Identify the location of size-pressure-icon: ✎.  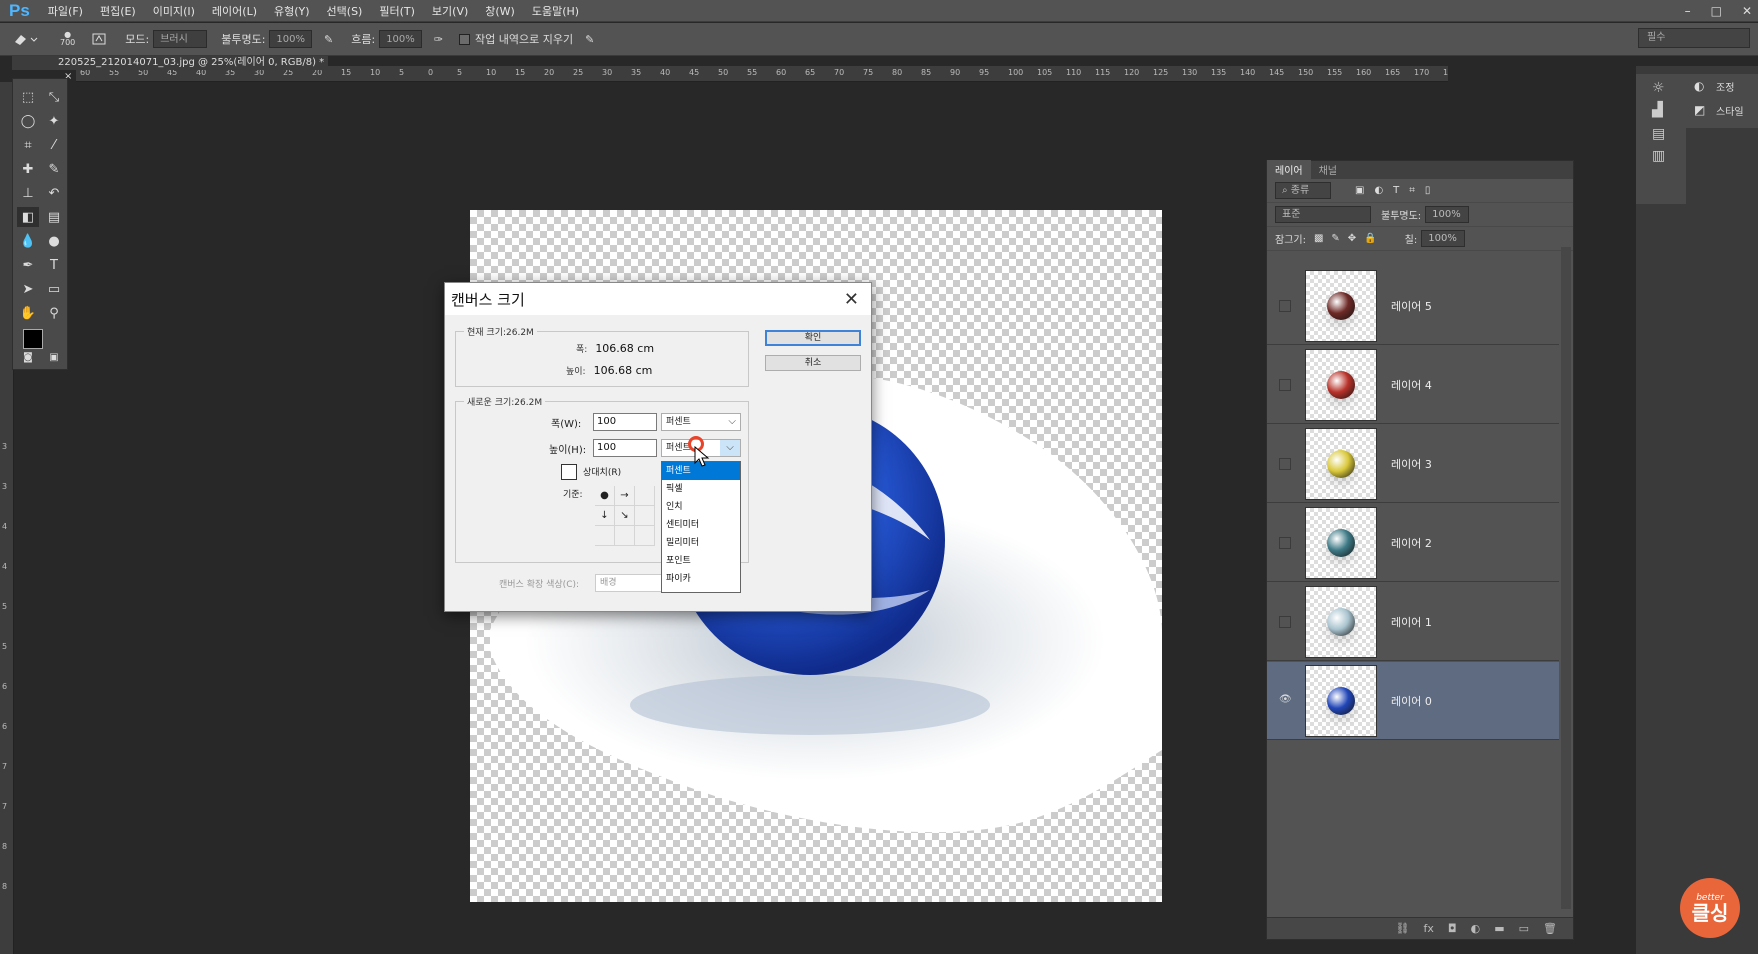
(589, 39).